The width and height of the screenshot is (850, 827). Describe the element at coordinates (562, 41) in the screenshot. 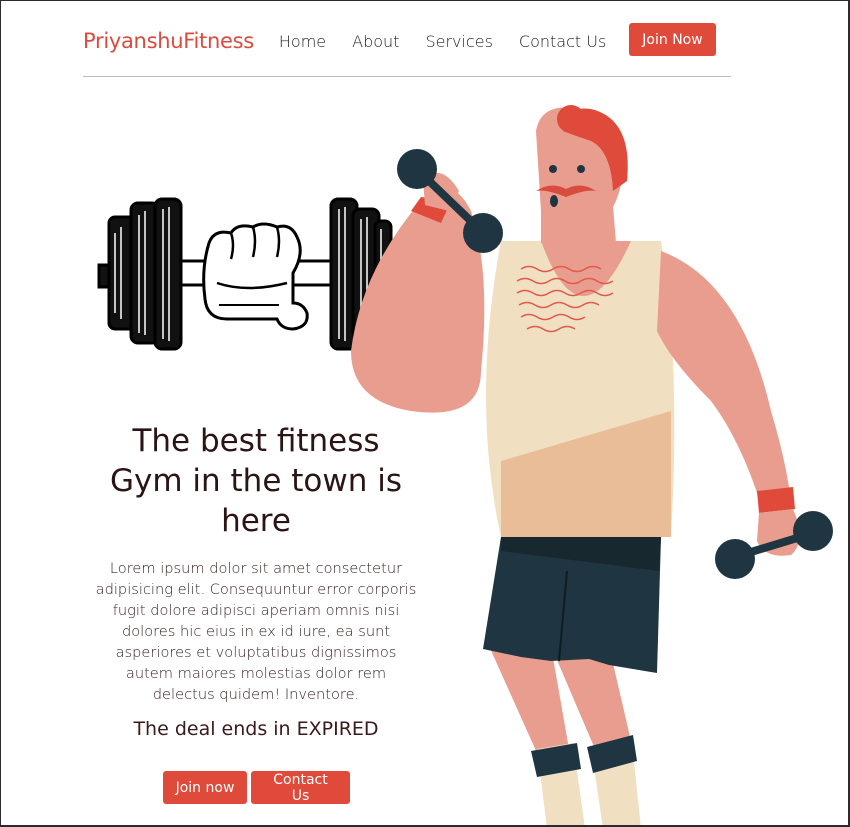

I see `nav-link-contact: Contact Us` at that location.